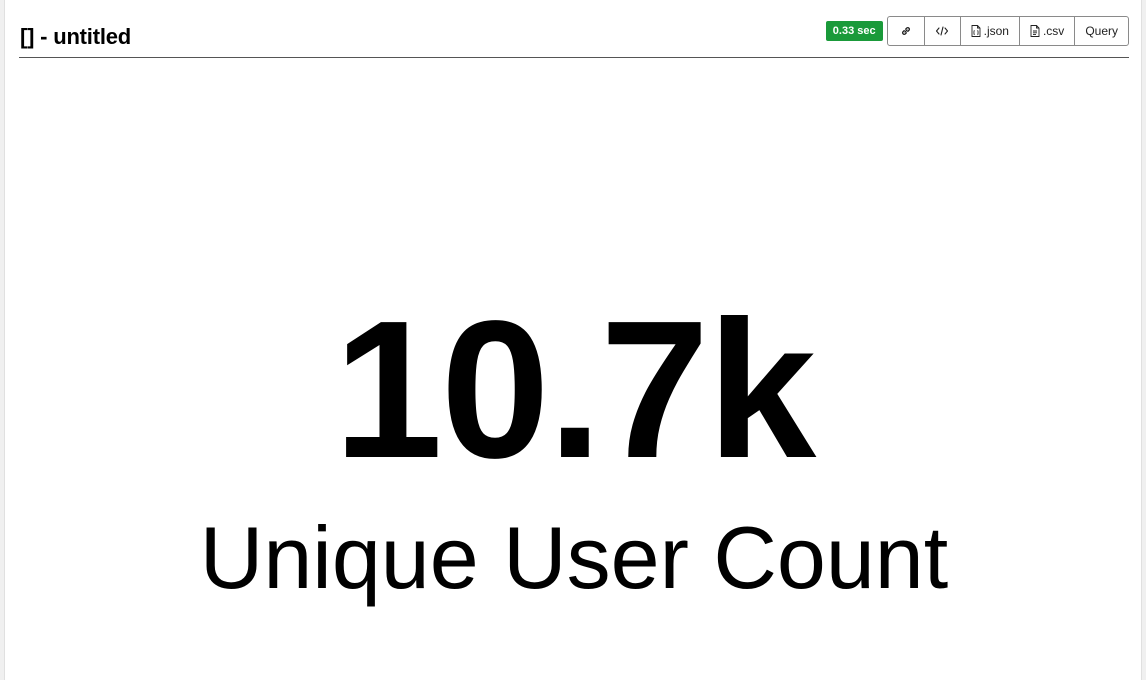 The height and width of the screenshot is (680, 1146). What do you see at coordinates (574, 36) in the screenshot?
I see `chart-header: [] - untitled 0.33 sec .json .csv Query` at bounding box center [574, 36].